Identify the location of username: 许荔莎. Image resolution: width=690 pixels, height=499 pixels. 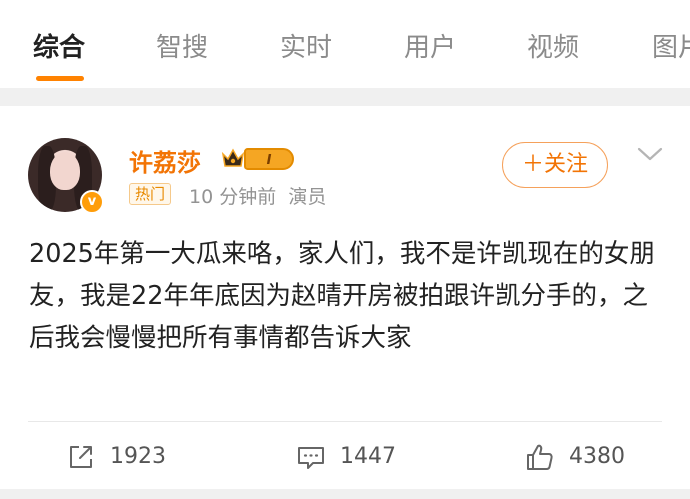
(165, 160).